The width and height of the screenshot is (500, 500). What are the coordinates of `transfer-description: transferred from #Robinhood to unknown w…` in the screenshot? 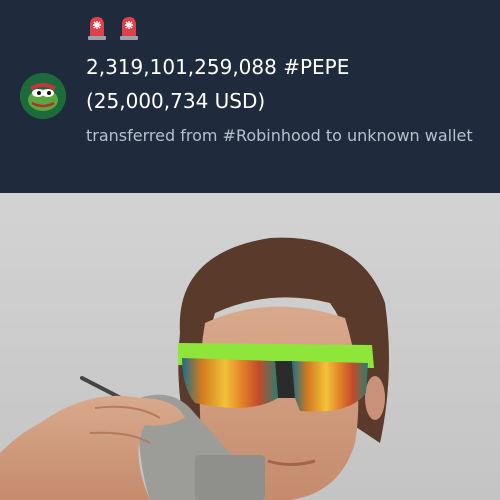 It's located at (279, 135).